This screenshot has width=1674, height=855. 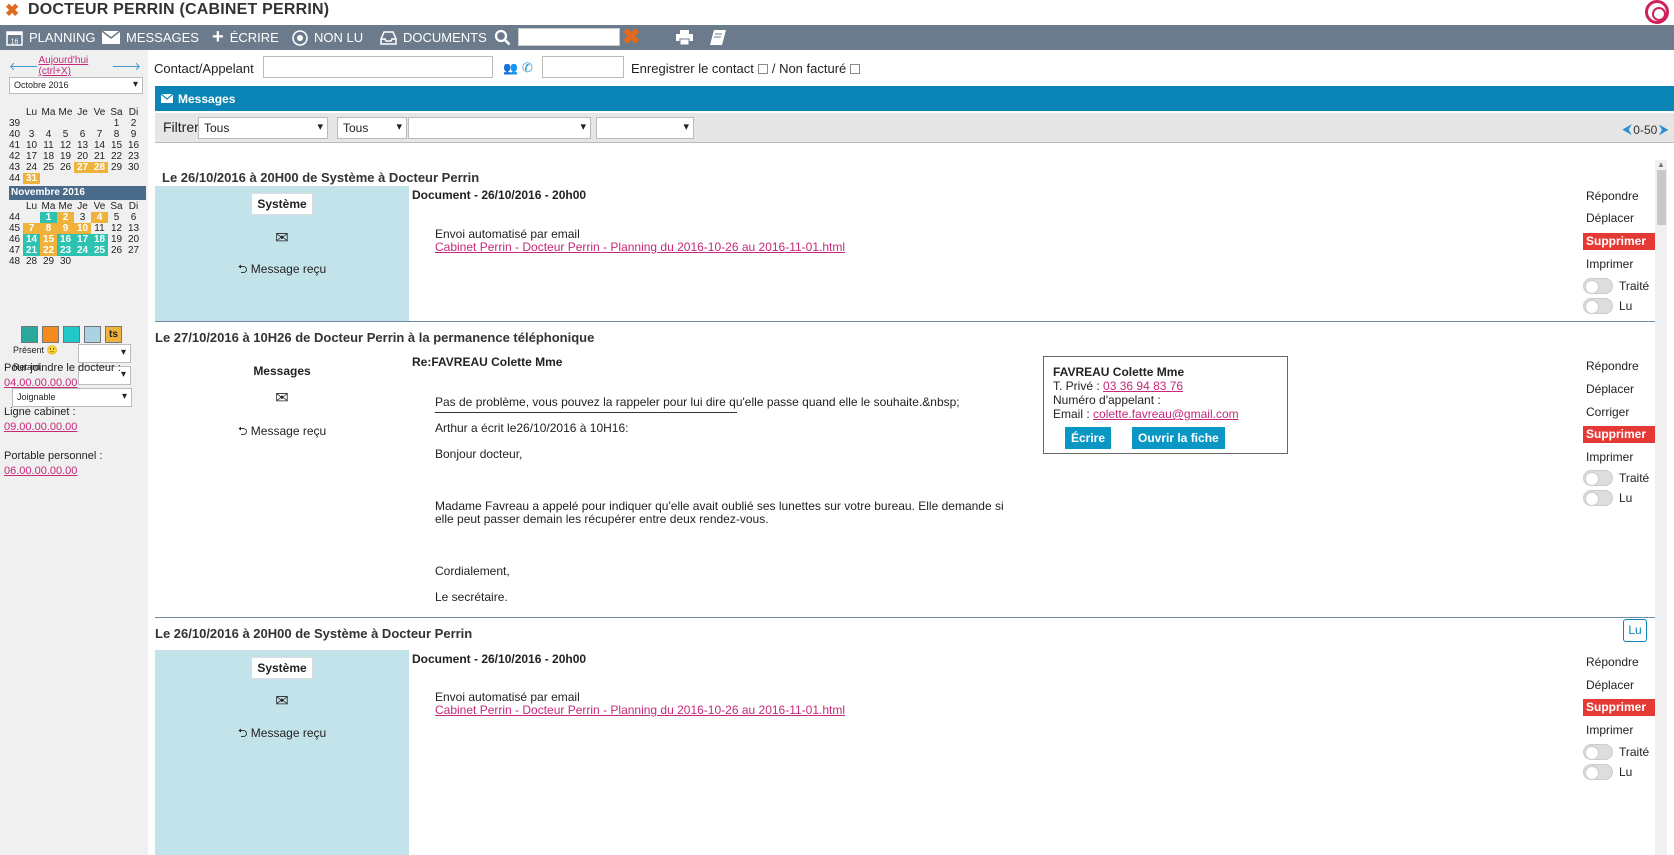 What do you see at coordinates (48, 228) in the screenshot?
I see `calendar-day: 8` at bounding box center [48, 228].